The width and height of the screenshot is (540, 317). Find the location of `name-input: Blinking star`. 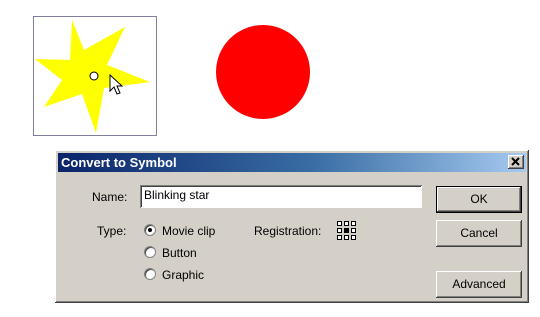

name-input: Blinking star is located at coordinates (281, 196).